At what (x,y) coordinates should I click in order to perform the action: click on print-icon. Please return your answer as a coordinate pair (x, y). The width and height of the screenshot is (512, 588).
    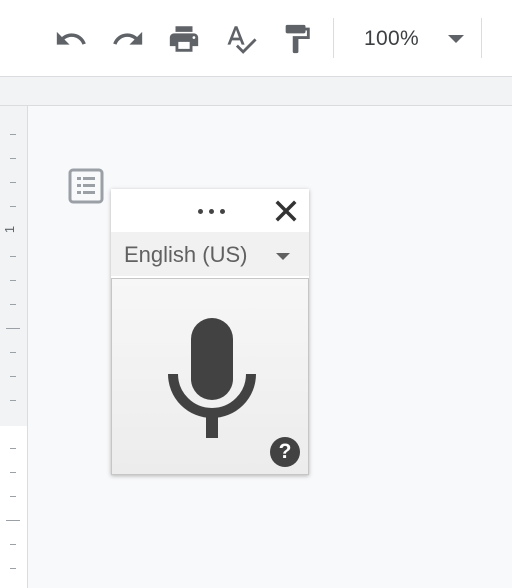
    Looking at the image, I should click on (184, 39).